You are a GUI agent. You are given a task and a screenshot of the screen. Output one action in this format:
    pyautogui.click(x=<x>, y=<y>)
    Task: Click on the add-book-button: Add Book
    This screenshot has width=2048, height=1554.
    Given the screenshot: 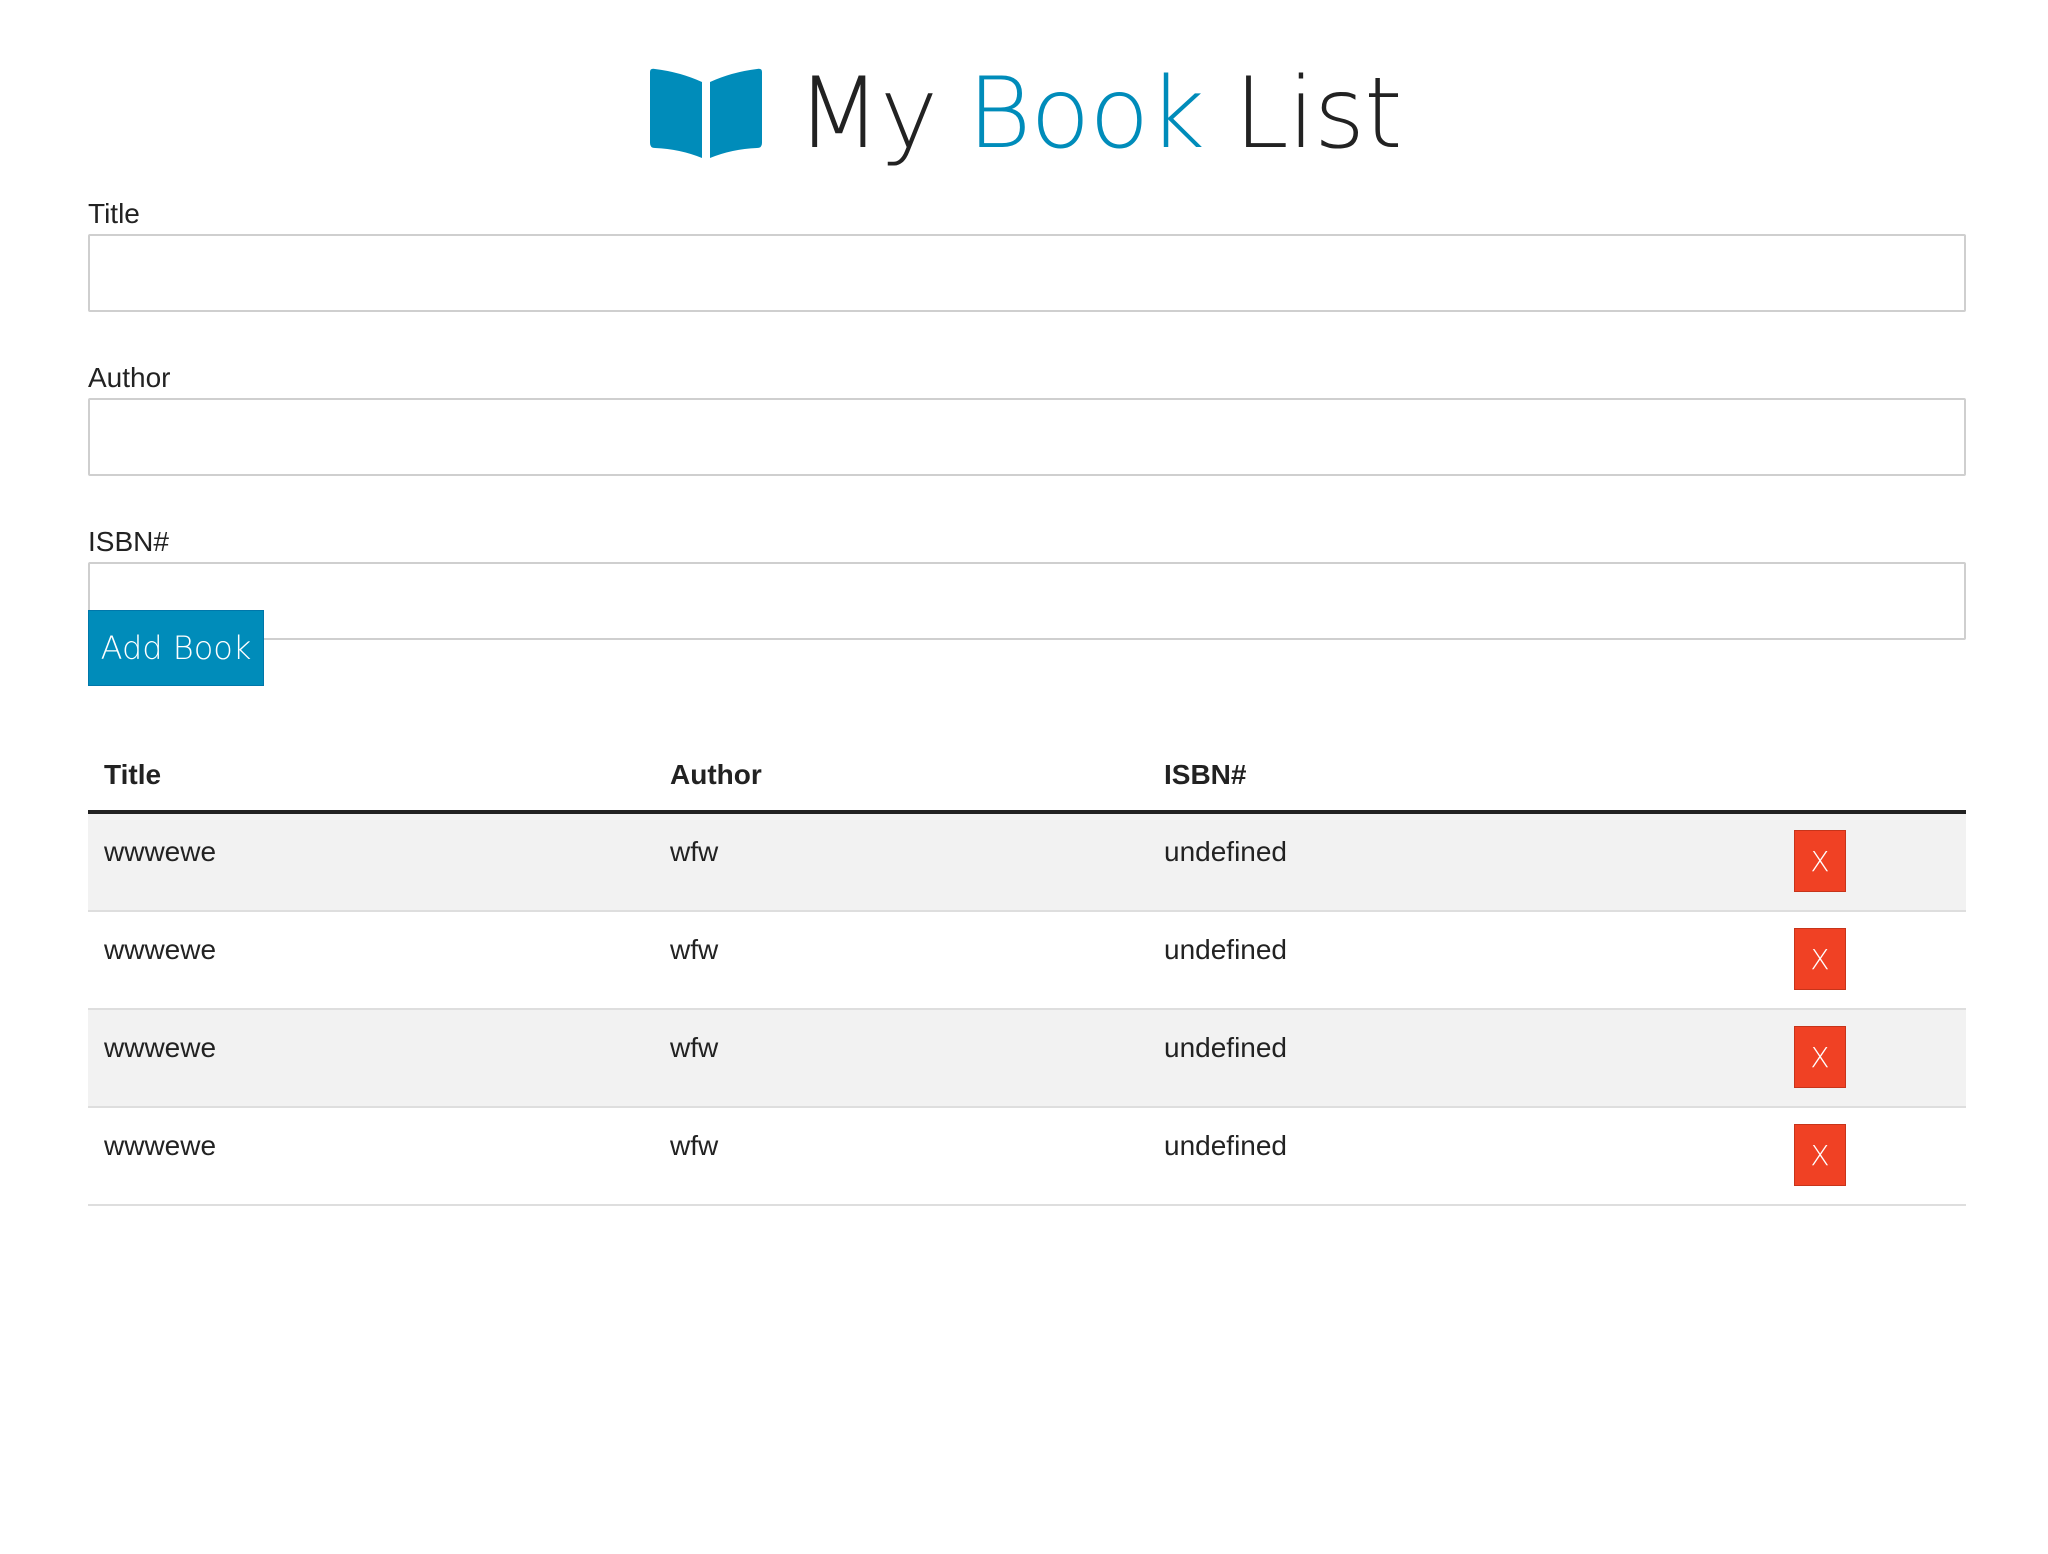 What is the action you would take?
    pyautogui.click(x=176, y=648)
    